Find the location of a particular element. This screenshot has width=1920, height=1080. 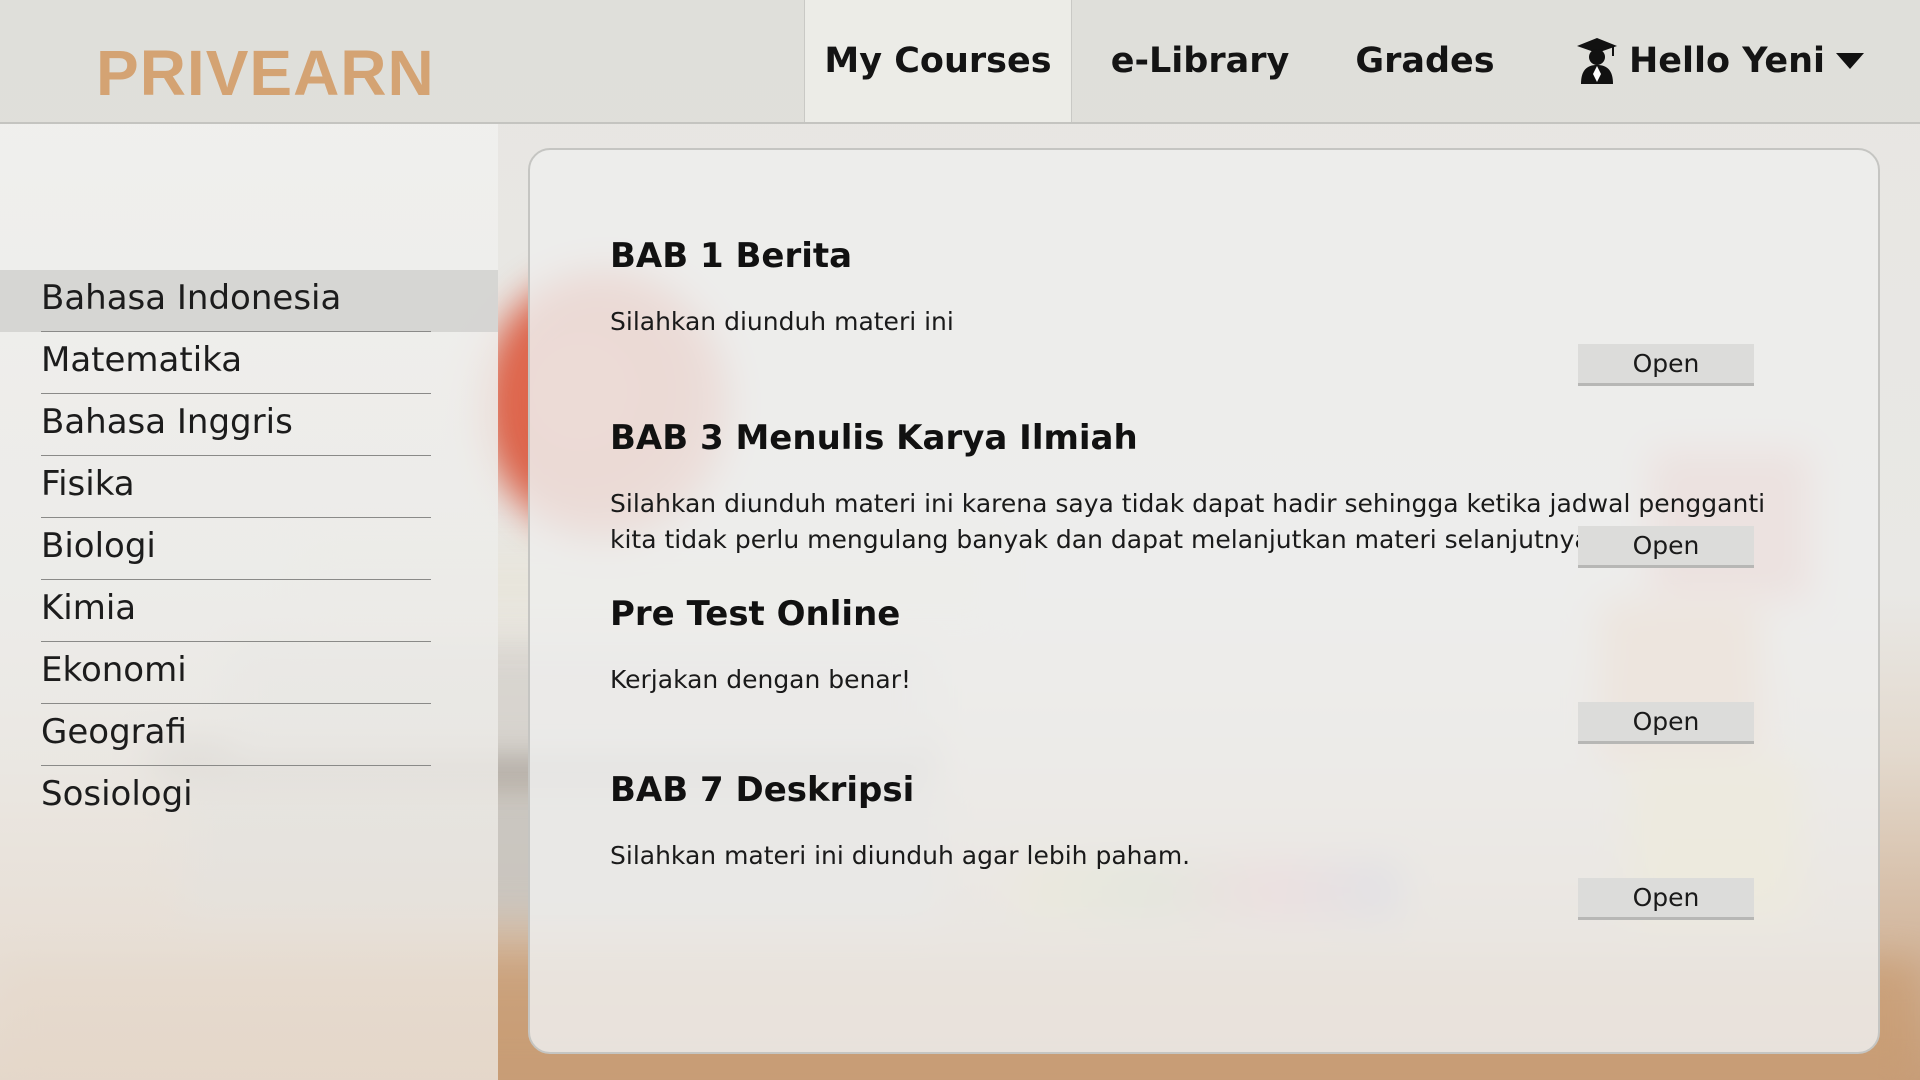

sidebar-item-bahasa-indonesia: Bahasa Indonesia is located at coordinates (249, 301).